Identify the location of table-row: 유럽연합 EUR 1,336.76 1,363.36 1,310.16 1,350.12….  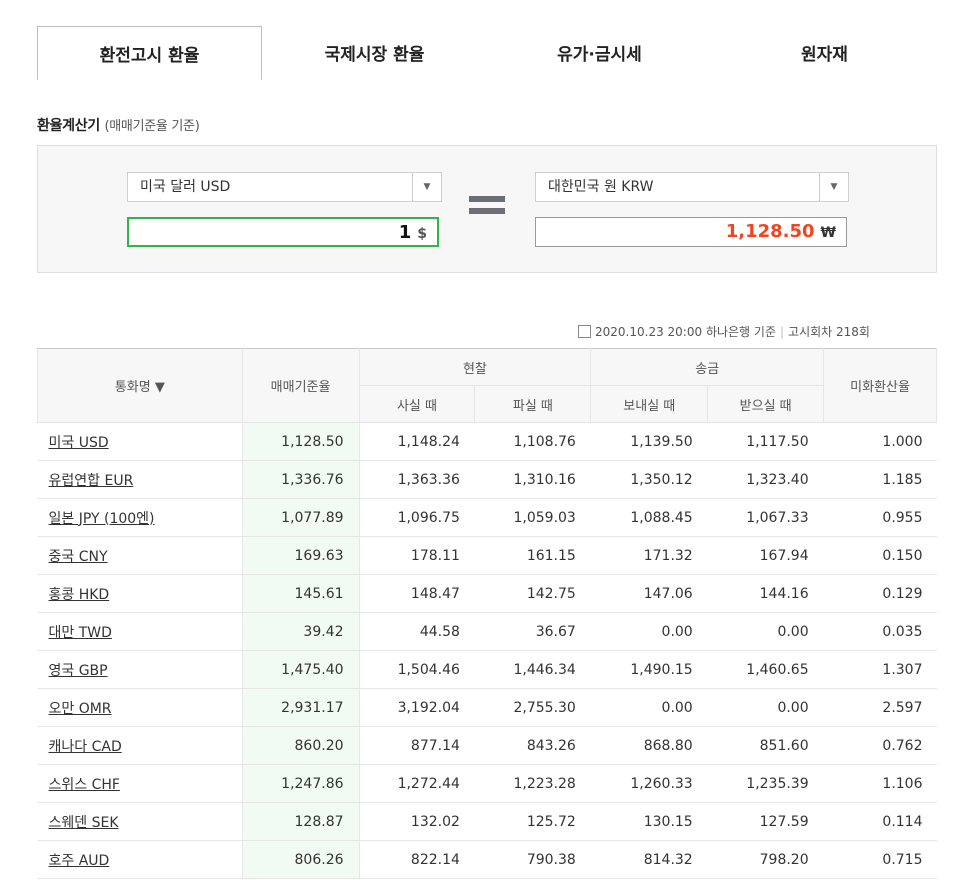
(487, 479).